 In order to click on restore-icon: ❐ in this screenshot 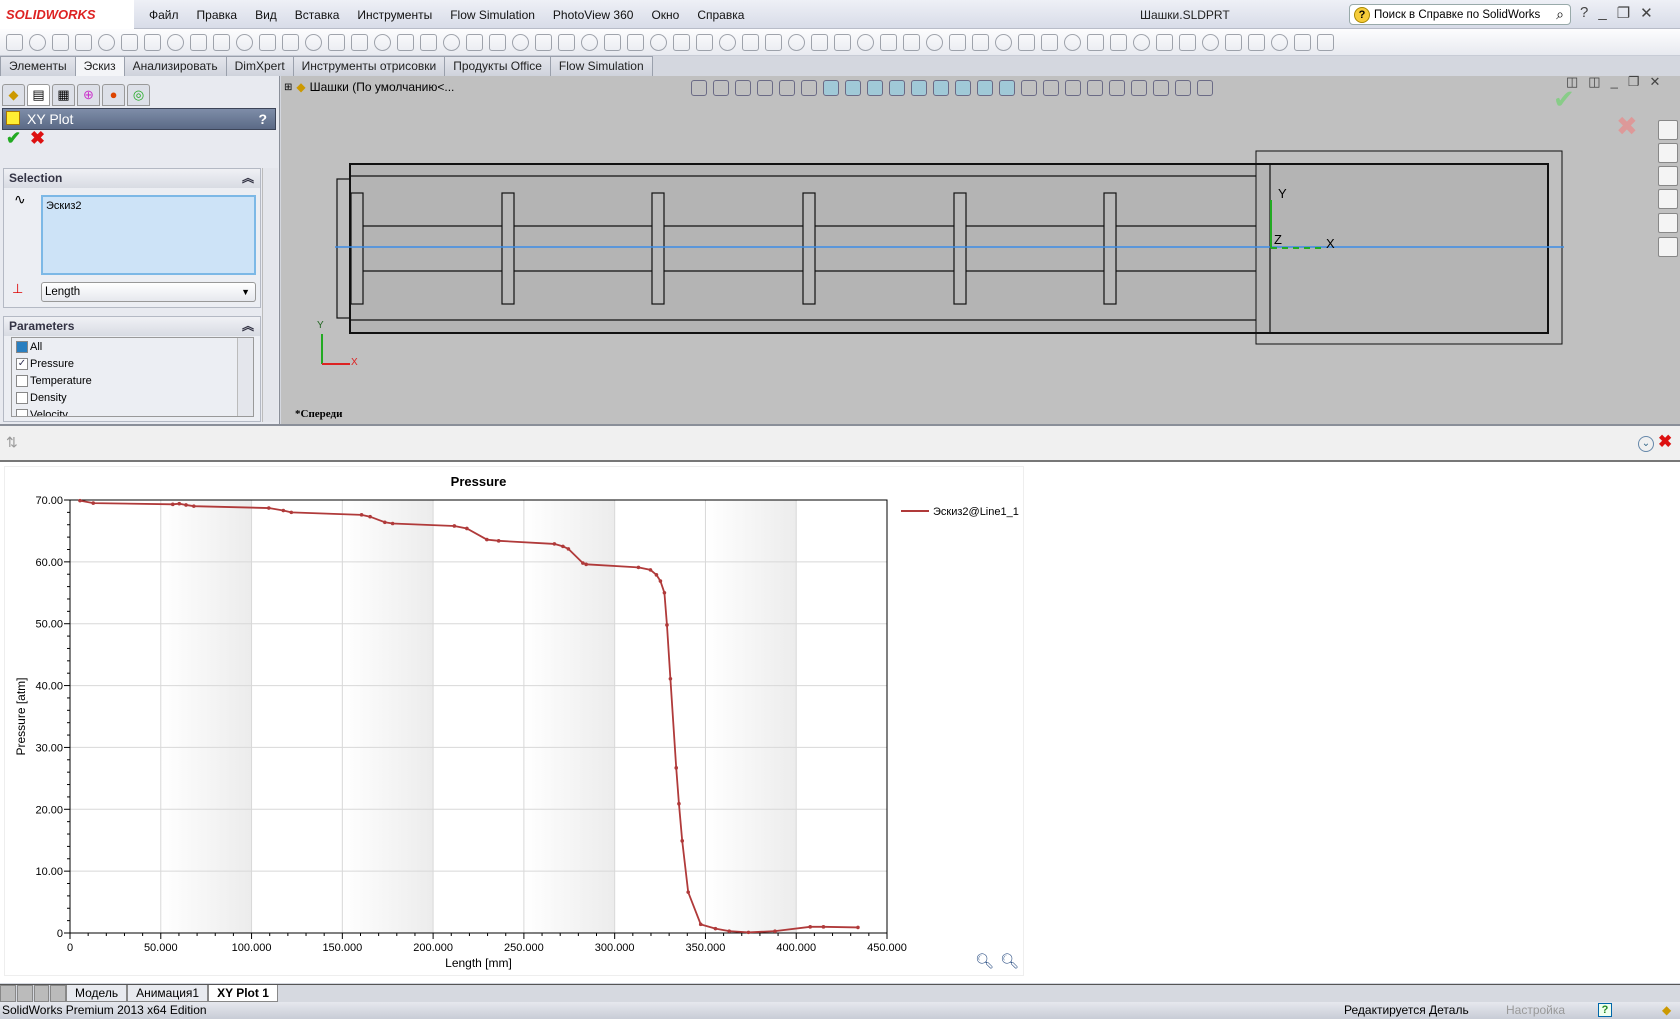, I will do `click(1623, 13)`.